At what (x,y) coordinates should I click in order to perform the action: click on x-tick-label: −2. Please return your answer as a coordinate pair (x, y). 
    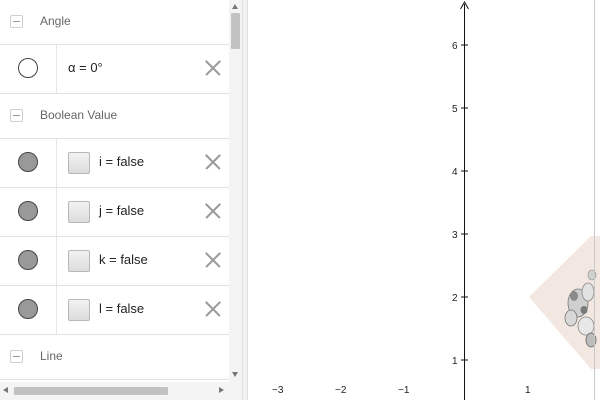
    Looking at the image, I should click on (341, 390).